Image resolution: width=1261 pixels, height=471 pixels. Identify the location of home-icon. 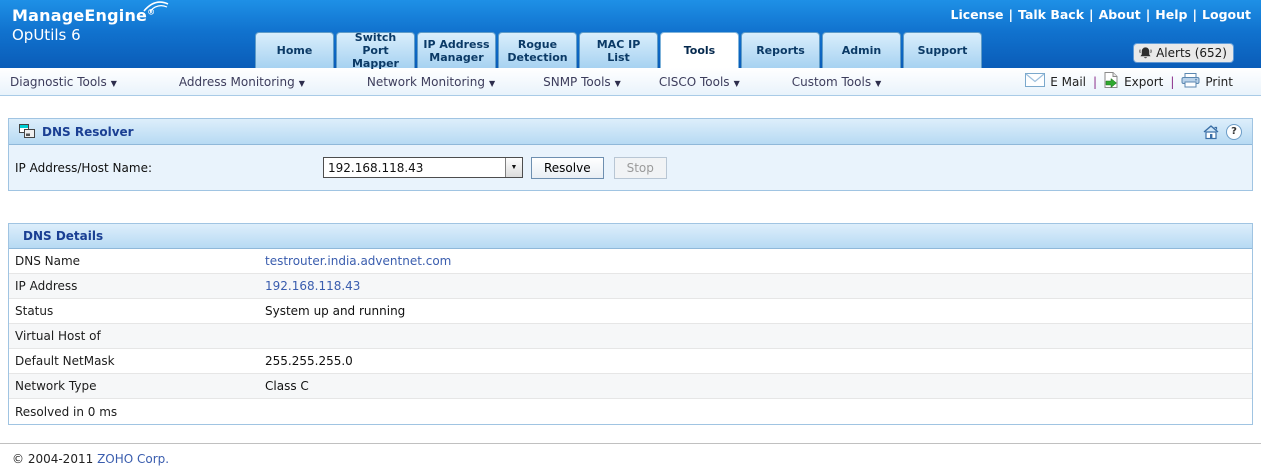
(1211, 132).